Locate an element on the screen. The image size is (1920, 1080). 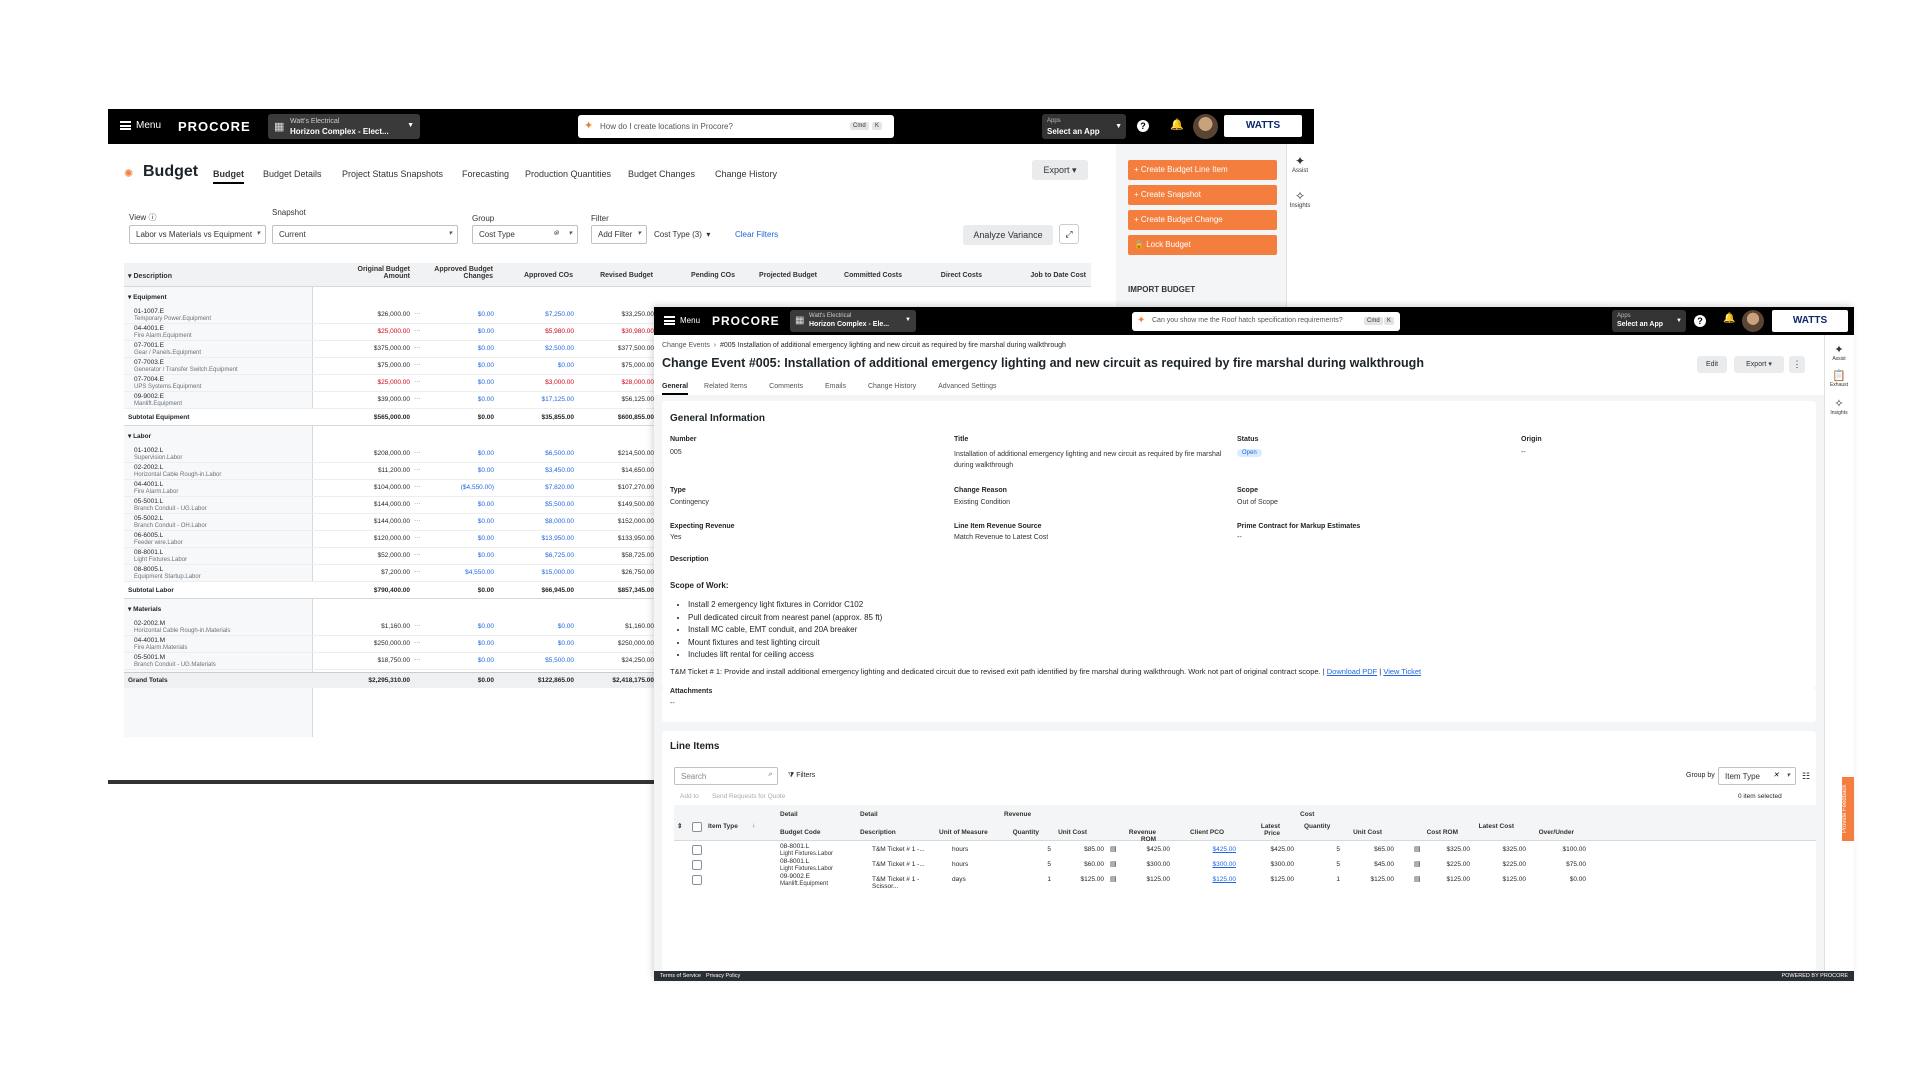
column-header: Revised Budget is located at coordinates (616, 275).